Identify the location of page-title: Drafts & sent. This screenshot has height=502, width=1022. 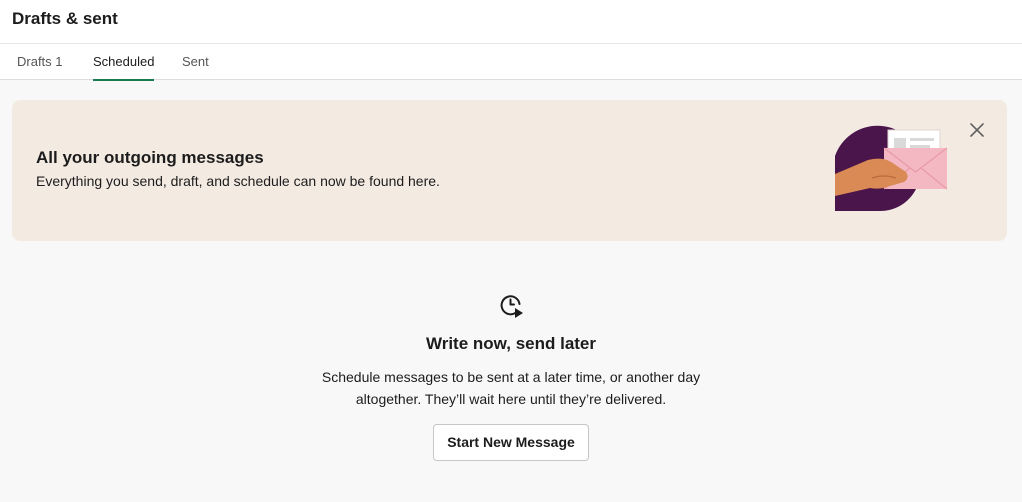
(65, 18).